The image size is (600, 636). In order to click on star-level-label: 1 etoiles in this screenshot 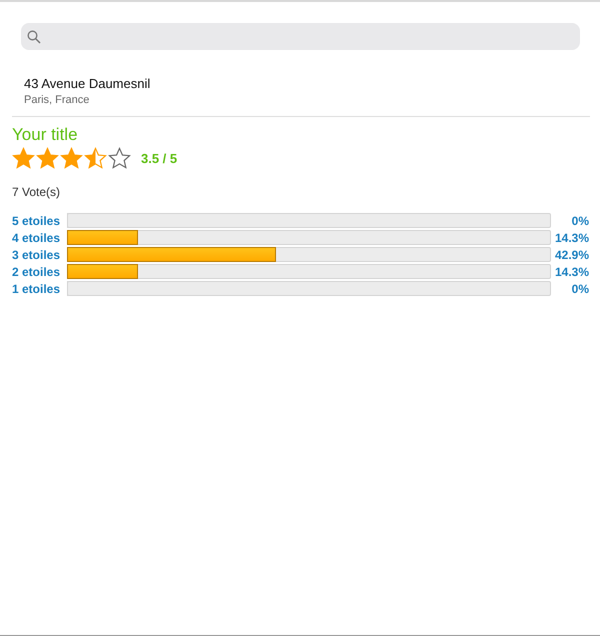, I will do `click(37, 289)`.